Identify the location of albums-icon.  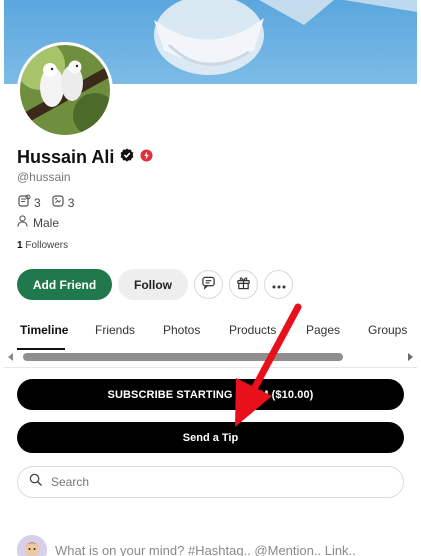
(59, 202).